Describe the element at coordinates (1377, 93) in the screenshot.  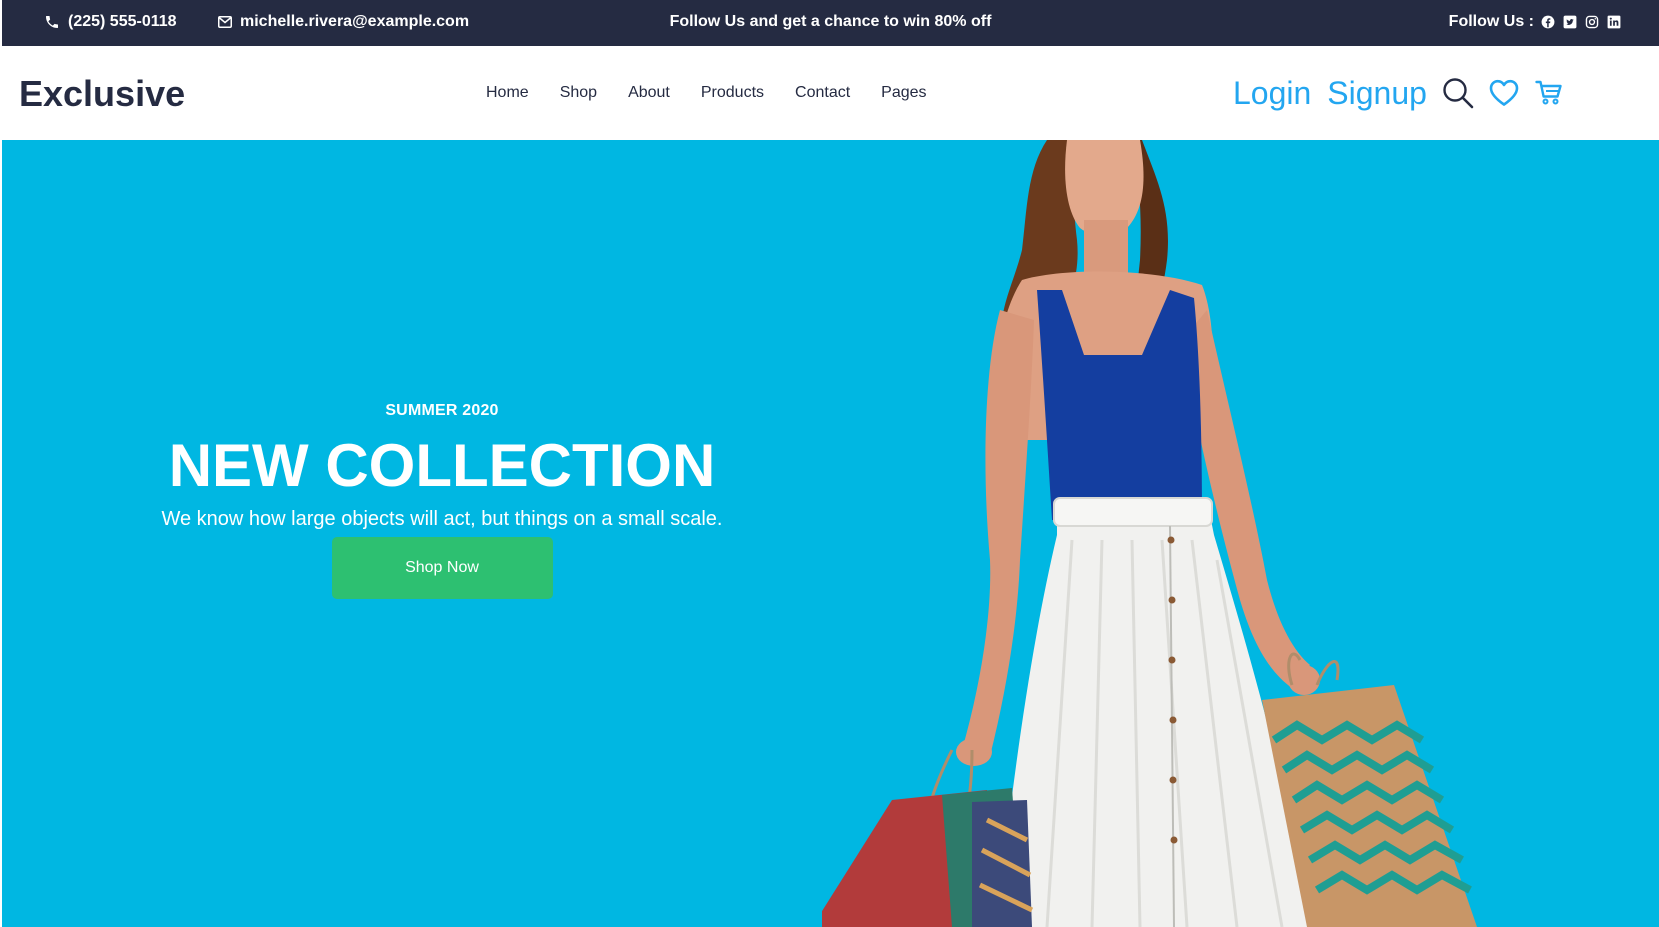
I see `signup-link: Signup` at that location.